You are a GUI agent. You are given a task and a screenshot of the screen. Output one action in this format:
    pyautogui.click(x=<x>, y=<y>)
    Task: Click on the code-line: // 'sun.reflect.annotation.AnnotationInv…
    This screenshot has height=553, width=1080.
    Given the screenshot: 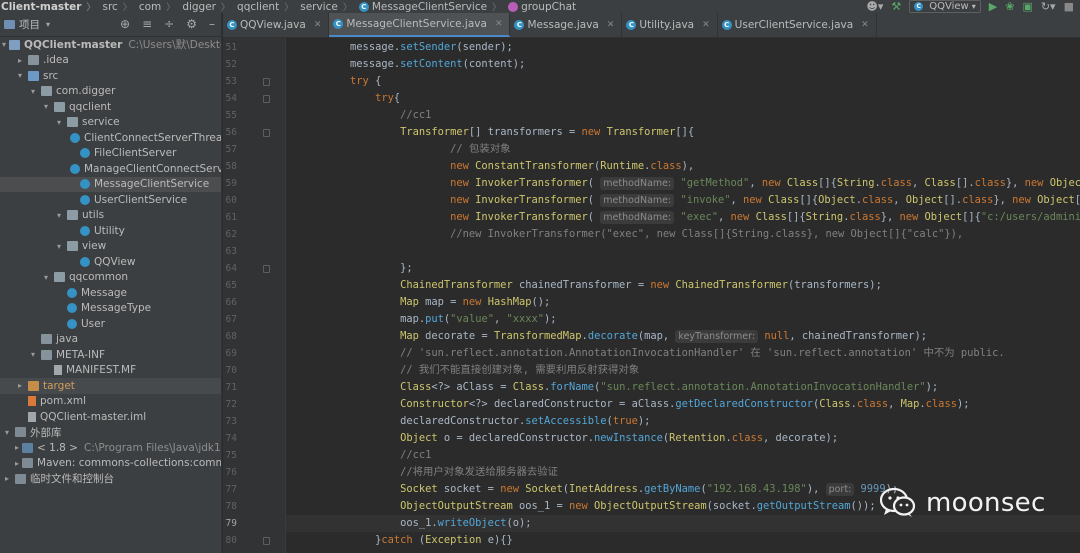 What is the action you would take?
    pyautogui.click(x=683, y=353)
    